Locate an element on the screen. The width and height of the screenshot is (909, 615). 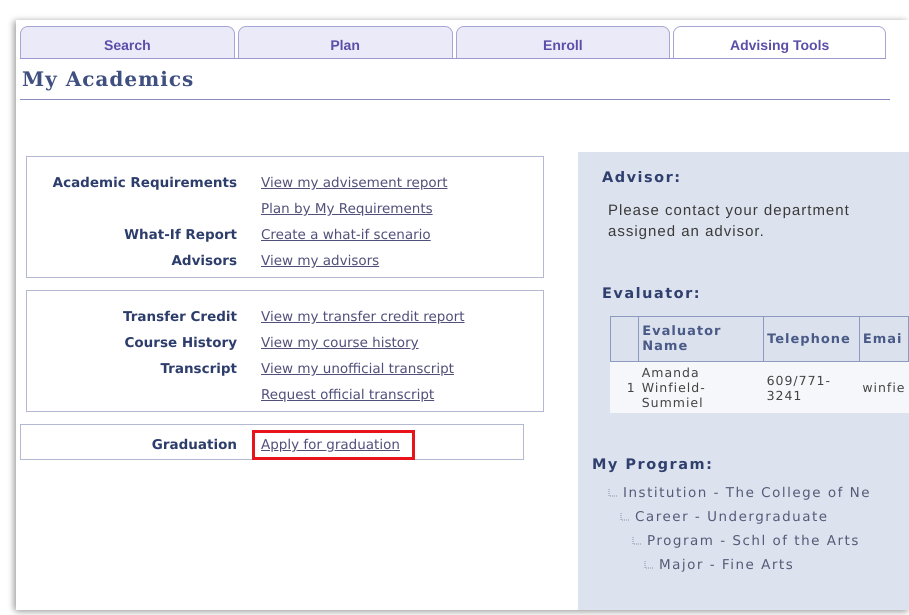
link: Apply for graduation is located at coordinates (333, 445).